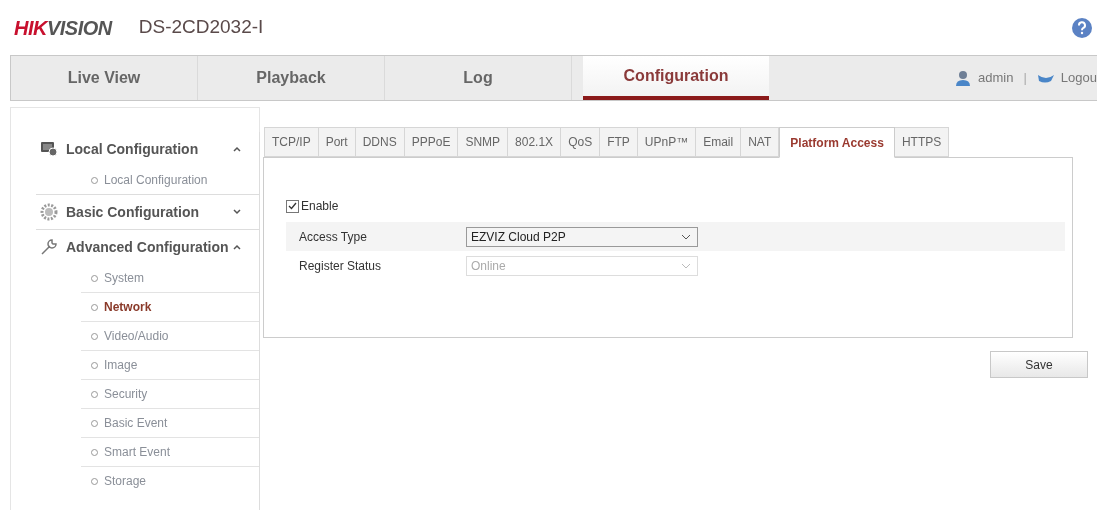  I want to click on field-label: Access Type, so click(333, 237).